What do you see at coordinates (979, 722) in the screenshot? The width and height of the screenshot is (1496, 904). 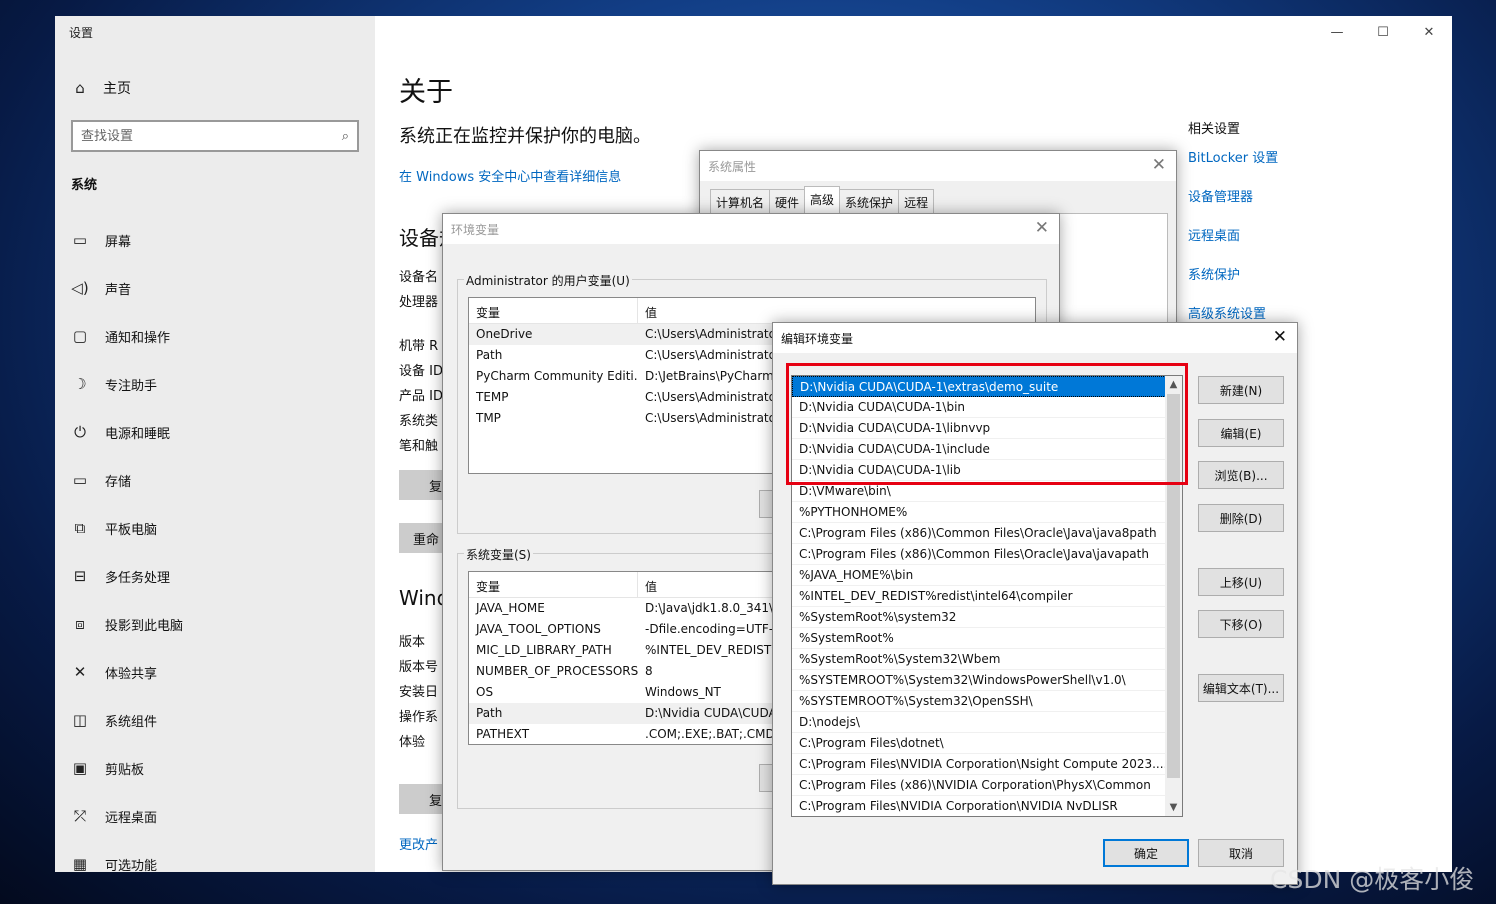 I see `list-item: D:\nodejs\` at bounding box center [979, 722].